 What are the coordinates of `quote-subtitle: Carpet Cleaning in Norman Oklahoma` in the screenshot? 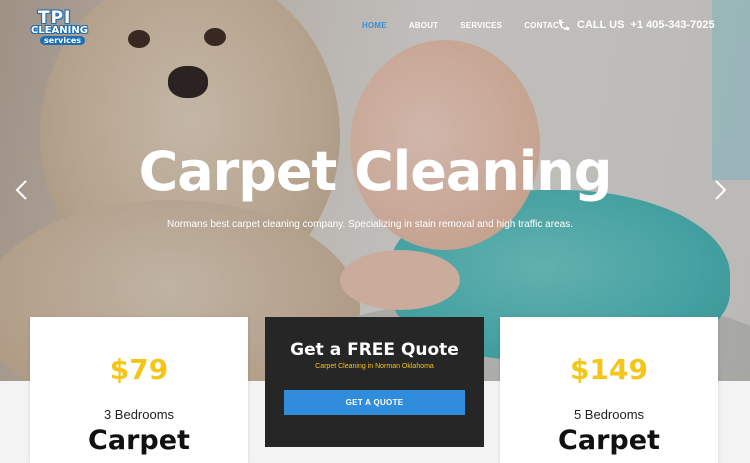 It's located at (374, 366).